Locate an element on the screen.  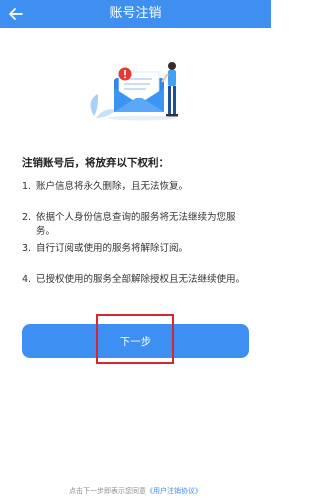
right-number: 1. is located at coordinates (27, 186).